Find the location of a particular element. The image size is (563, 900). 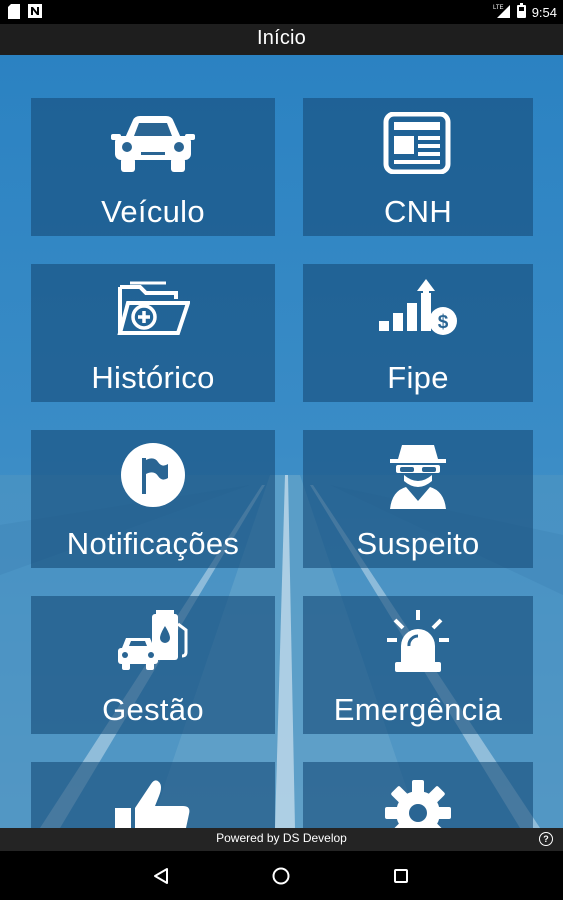

tile-label: Fipe is located at coordinates (418, 377).